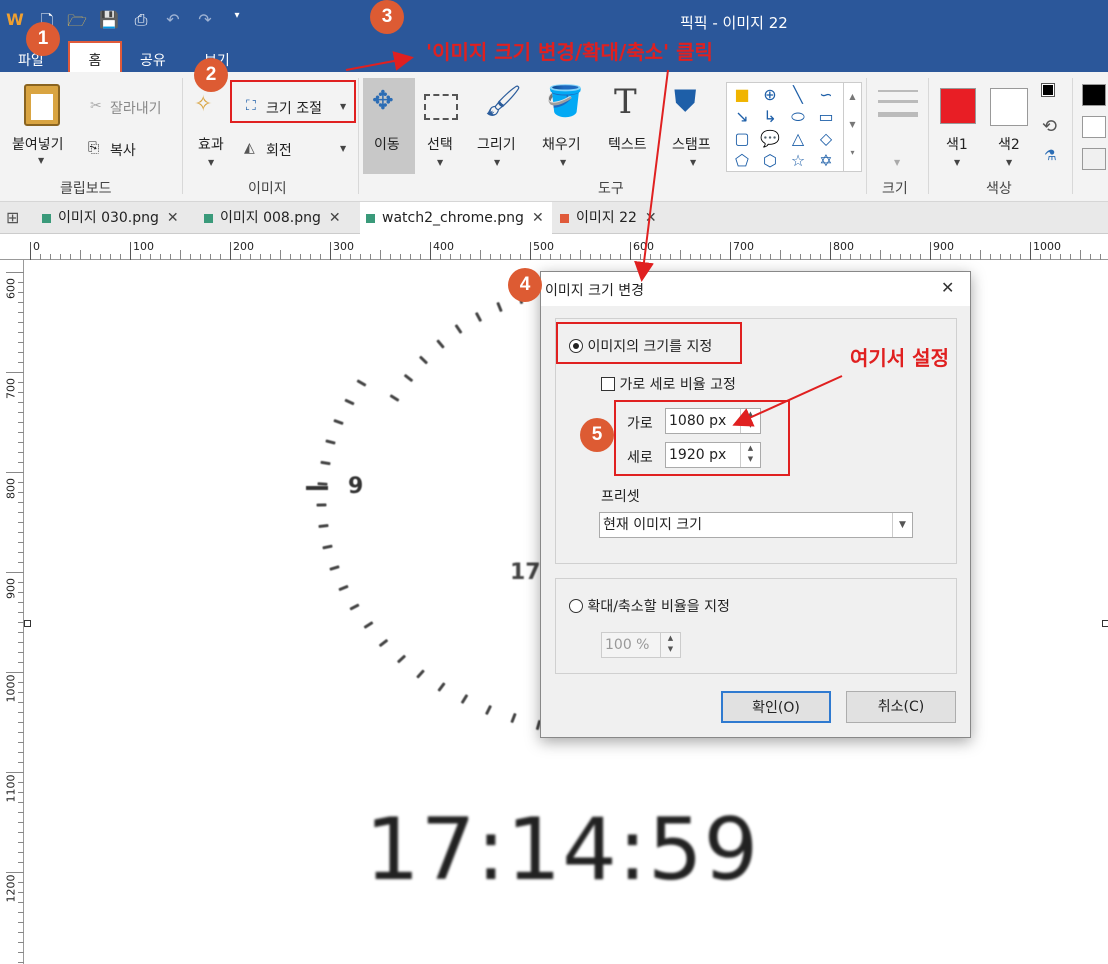 This screenshot has width=1108, height=964. What do you see at coordinates (770, 95) in the screenshot?
I see `circle-plus-shape-icon: ⊕` at bounding box center [770, 95].